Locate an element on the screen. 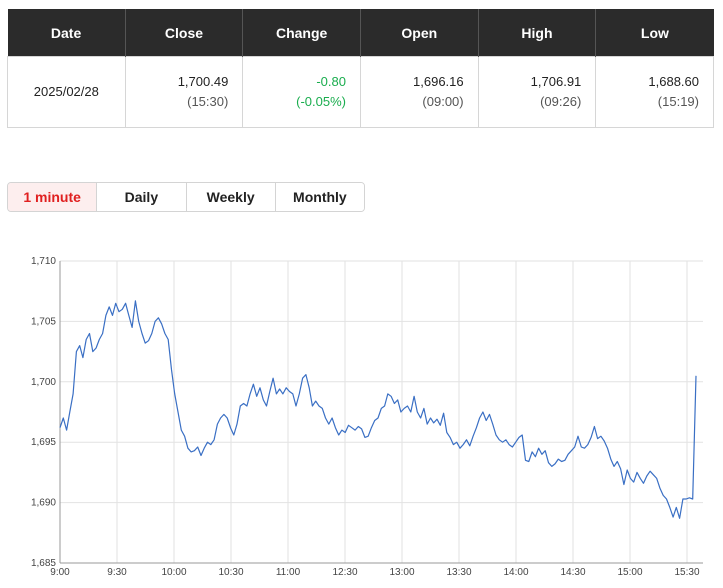  low-time: (15:19) is located at coordinates (678, 101).